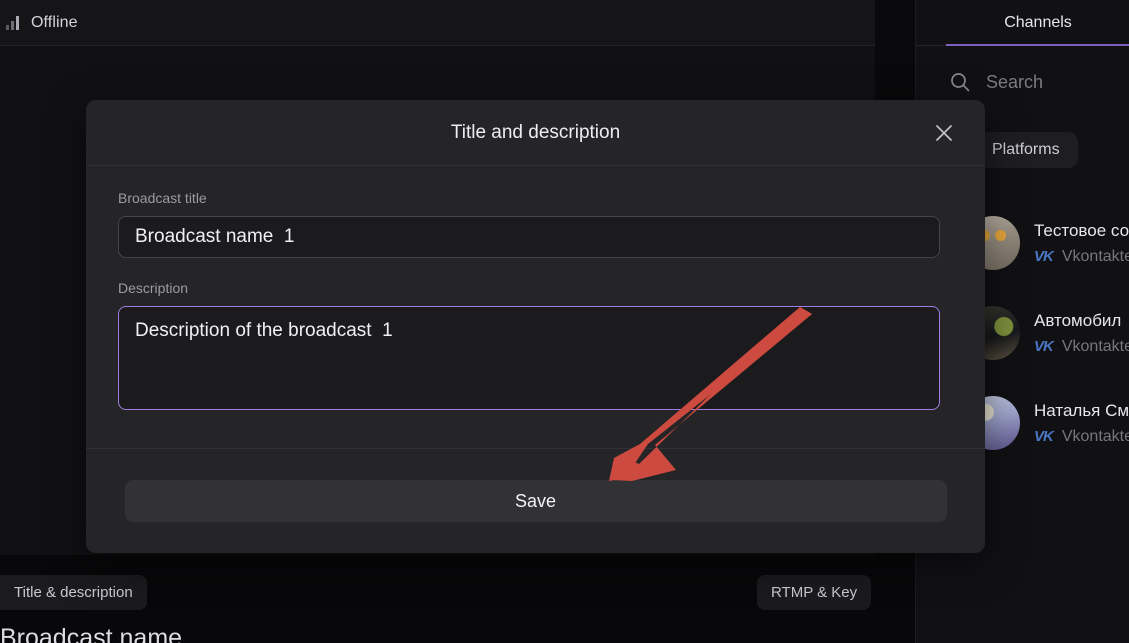  What do you see at coordinates (1081, 243) in the screenshot?
I see `channel-meta: Тестовое со VK Vkontakte` at bounding box center [1081, 243].